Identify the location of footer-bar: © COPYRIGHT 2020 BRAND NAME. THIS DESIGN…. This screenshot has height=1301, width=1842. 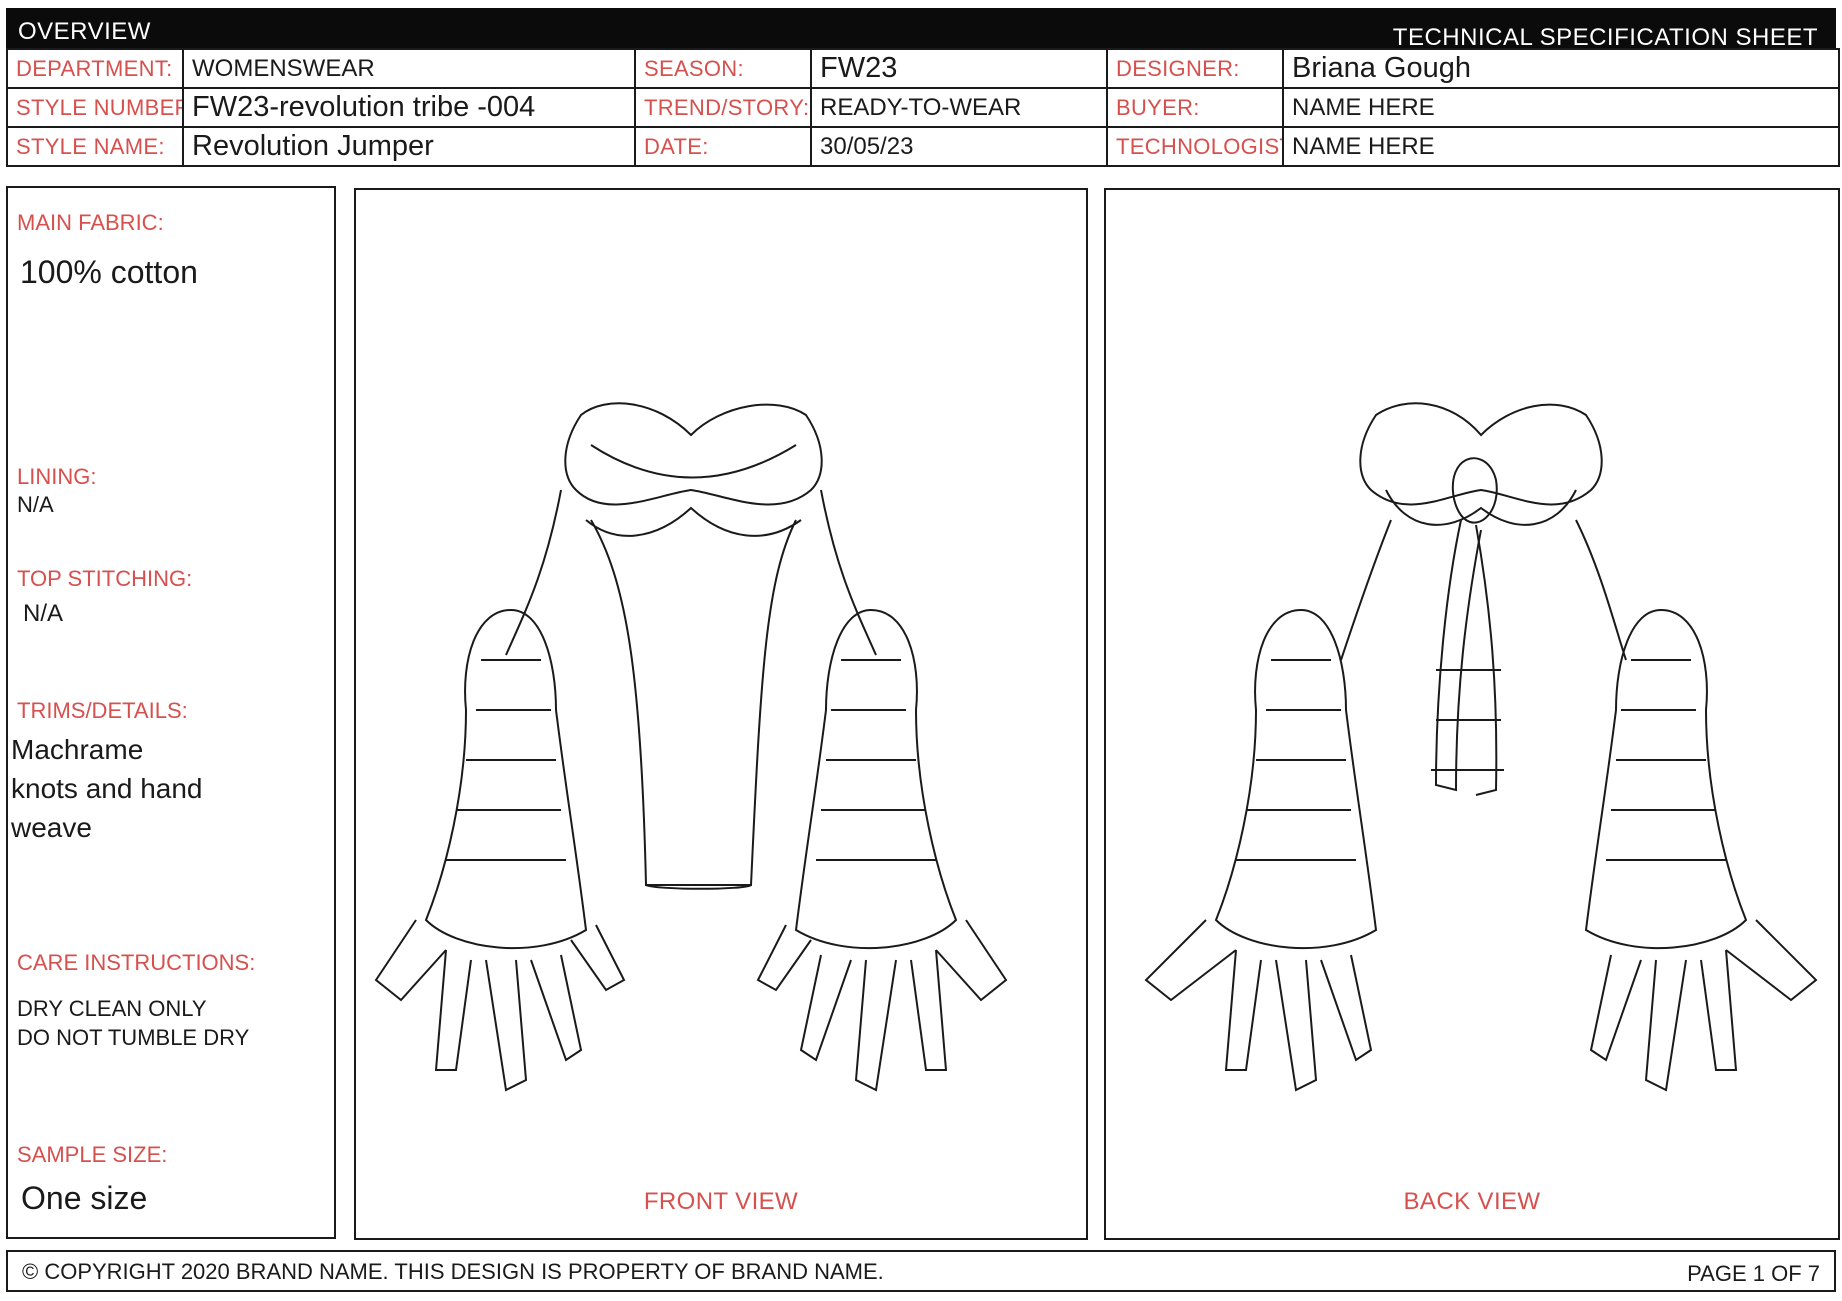
(921, 1271).